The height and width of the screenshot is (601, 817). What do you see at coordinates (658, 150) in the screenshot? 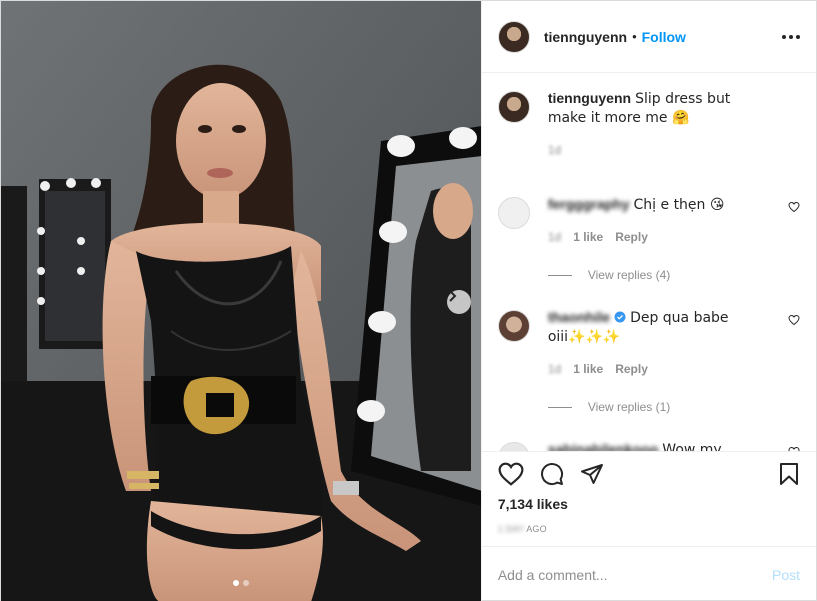
I see `caption-meta: 1d` at bounding box center [658, 150].